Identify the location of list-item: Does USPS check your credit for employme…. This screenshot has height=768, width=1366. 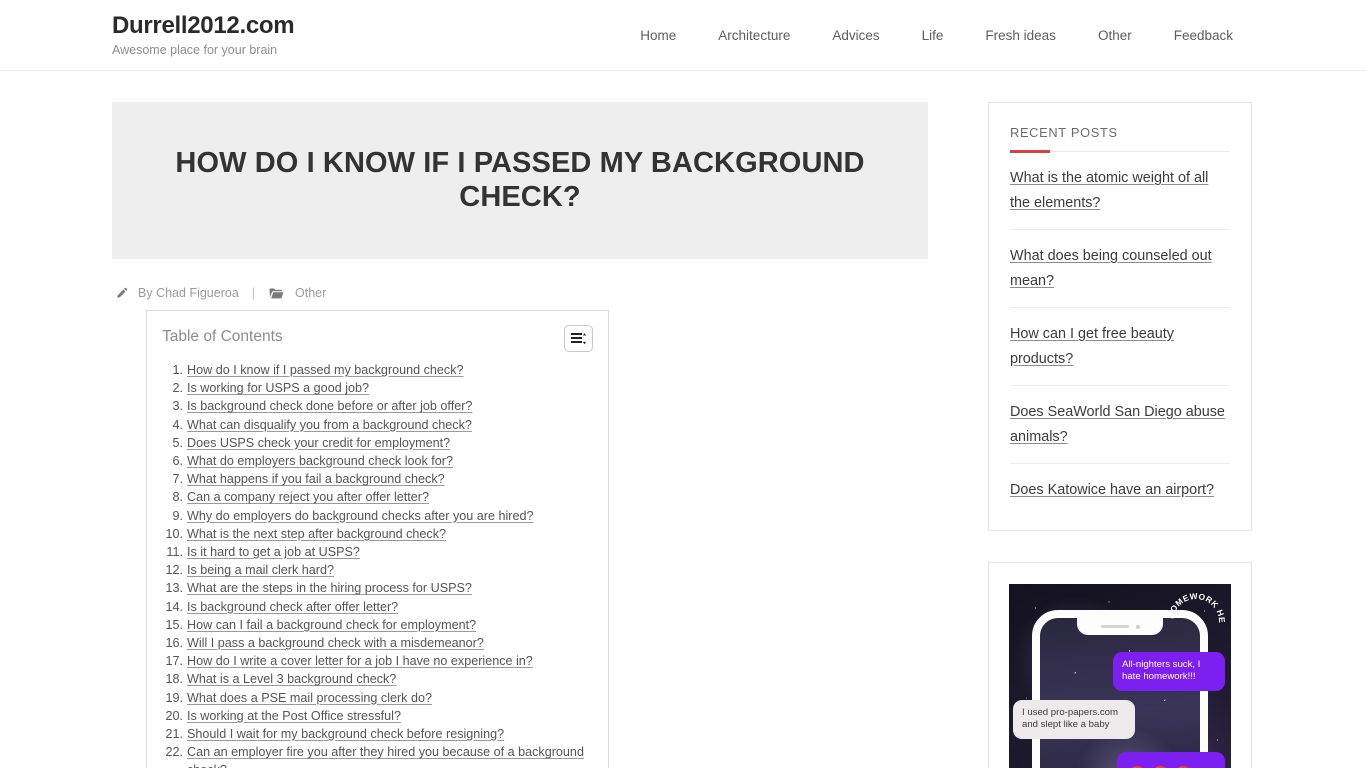
(377, 443).